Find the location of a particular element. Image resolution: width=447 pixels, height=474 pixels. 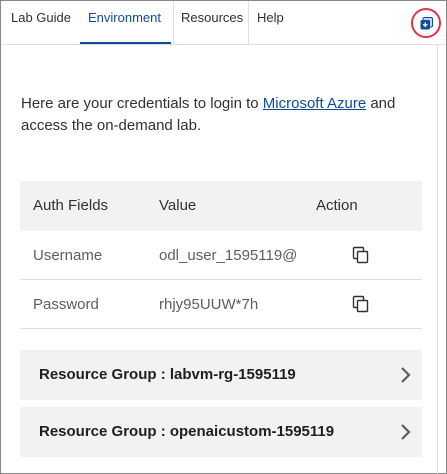

resource-group-openaicustom: Resource Group : openaicustom-1595119 is located at coordinates (221, 432).